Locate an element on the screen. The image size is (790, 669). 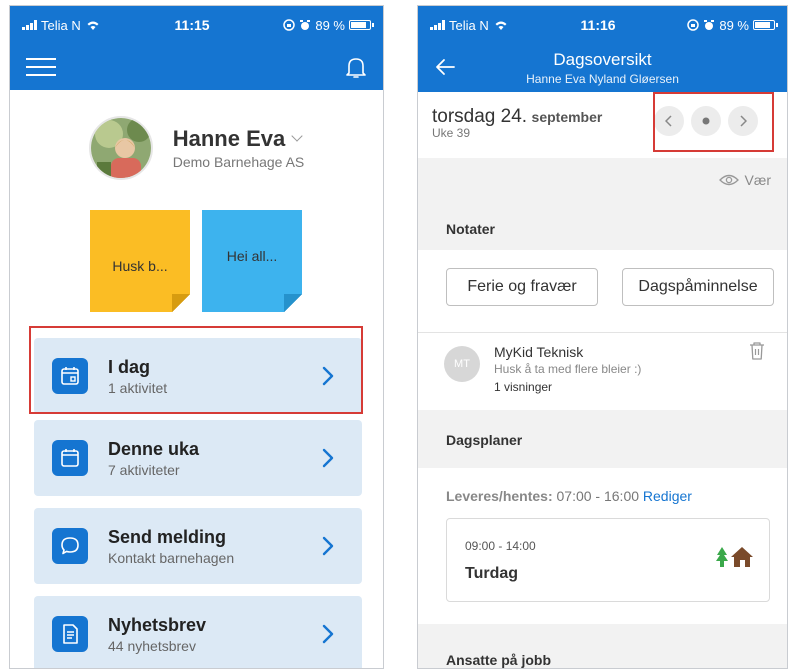
activity-title: Turdag is located at coordinates (492, 573).